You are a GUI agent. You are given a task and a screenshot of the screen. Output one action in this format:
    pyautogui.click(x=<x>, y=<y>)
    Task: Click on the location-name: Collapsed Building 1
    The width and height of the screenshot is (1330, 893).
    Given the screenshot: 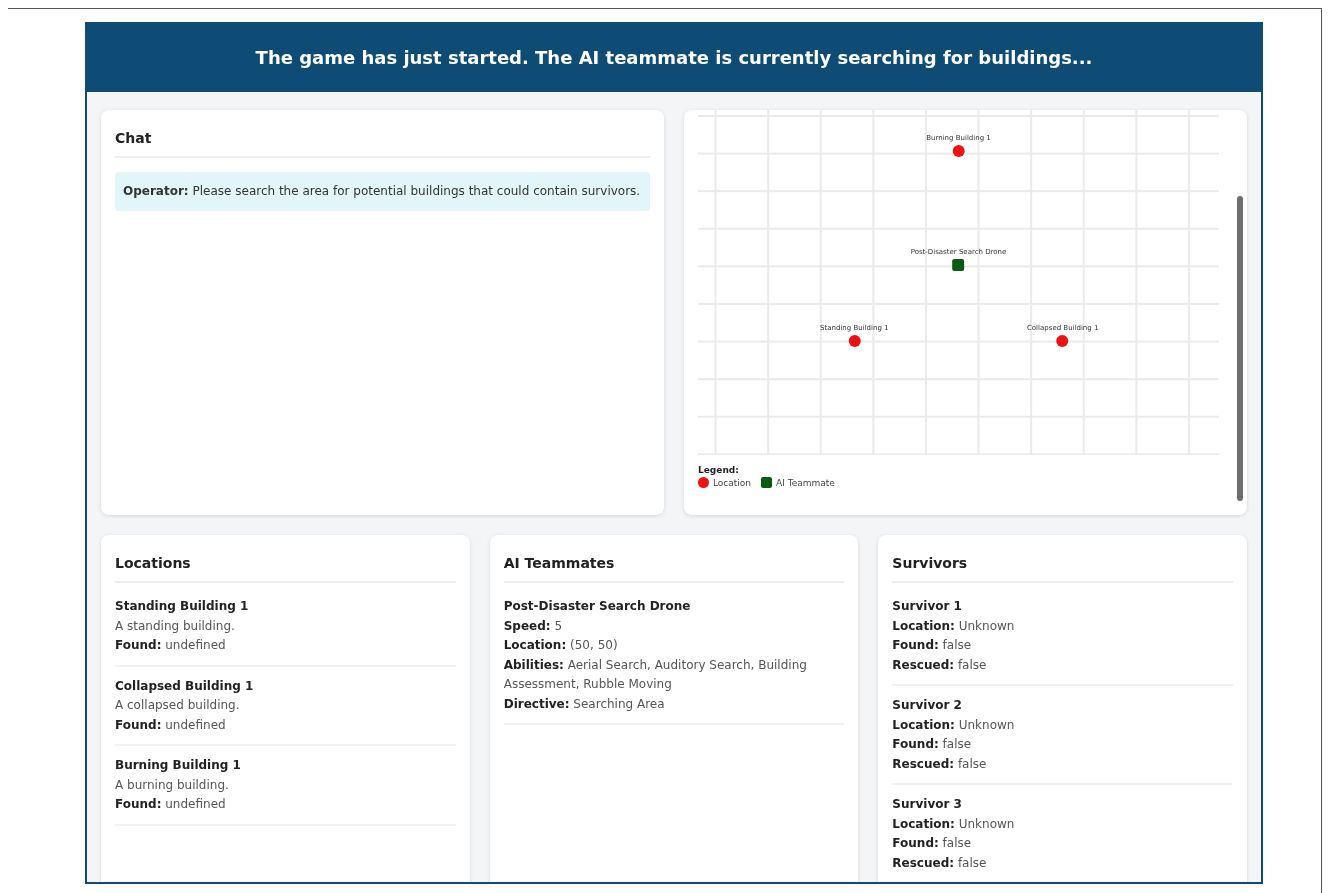 What is the action you would take?
    pyautogui.click(x=185, y=686)
    